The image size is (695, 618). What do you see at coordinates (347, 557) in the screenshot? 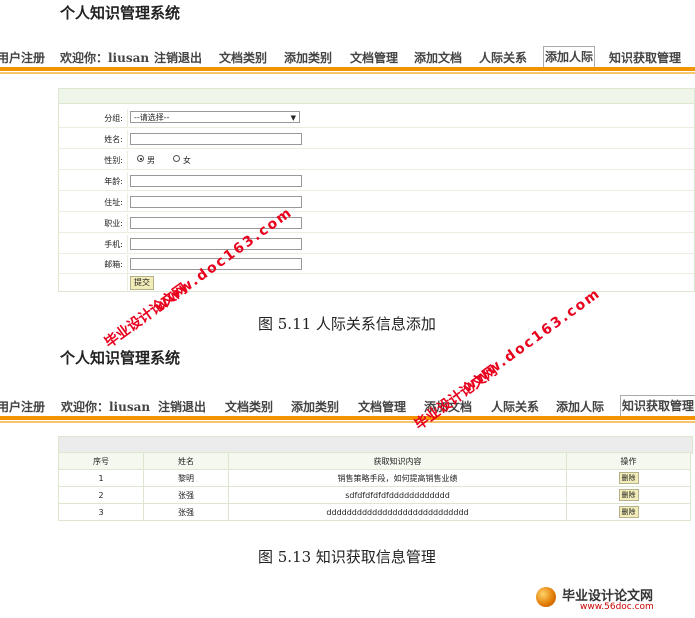
I see `fig2-caption: 图 5.13 知识获取信息管理` at bounding box center [347, 557].